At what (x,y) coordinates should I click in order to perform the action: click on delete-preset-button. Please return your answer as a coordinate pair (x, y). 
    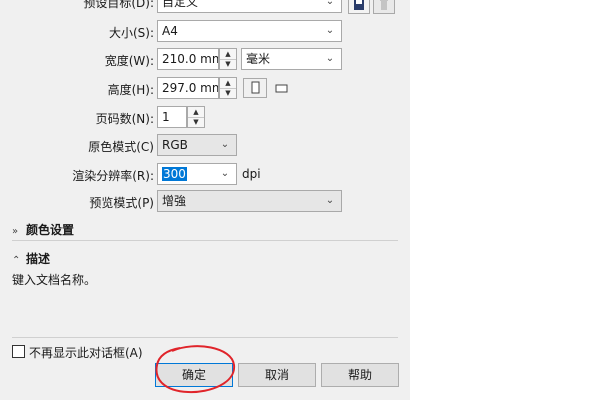
    Looking at the image, I should click on (384, 7).